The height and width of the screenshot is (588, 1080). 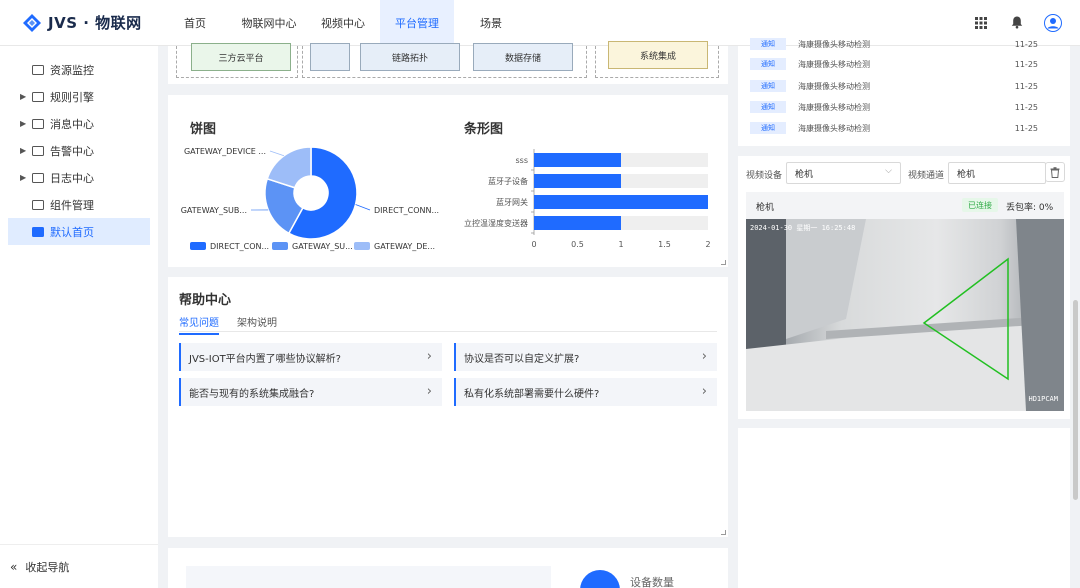 I want to click on arch-box-link-topology: 链路拓扑, so click(x=410, y=57).